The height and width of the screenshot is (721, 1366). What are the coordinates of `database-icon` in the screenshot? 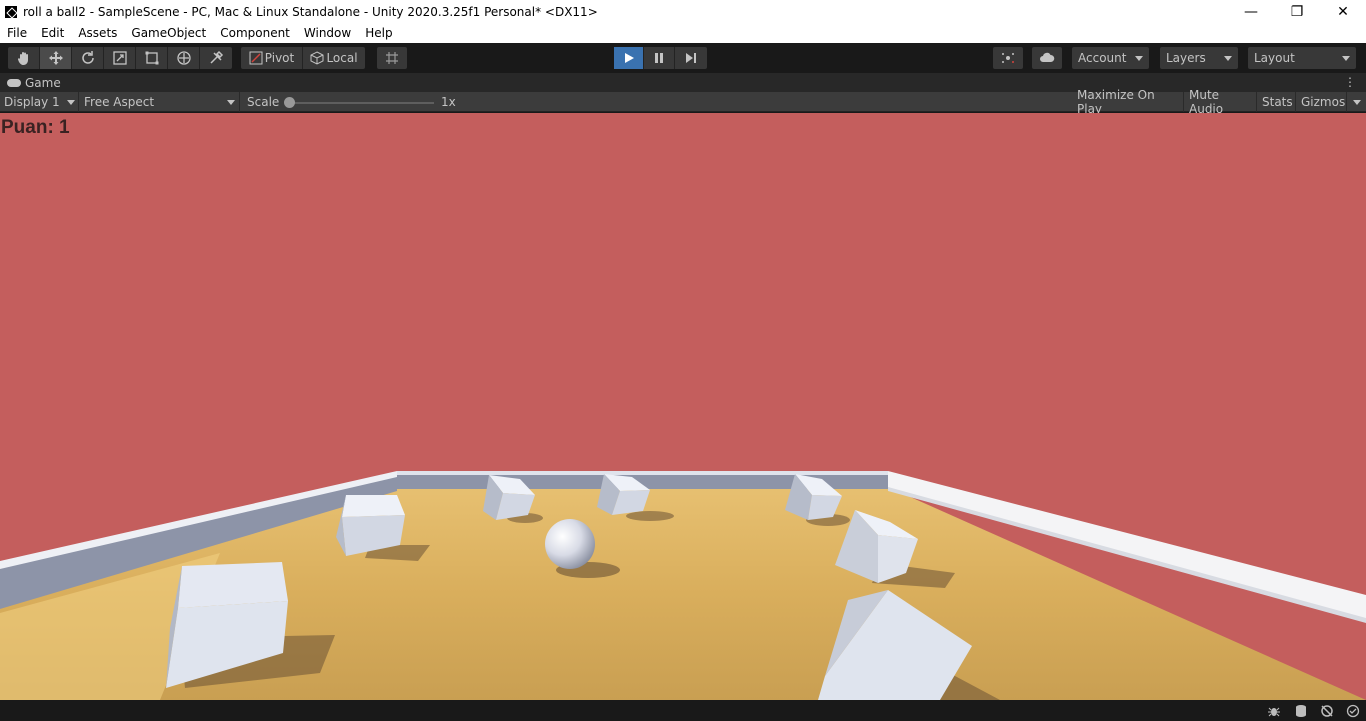 It's located at (1300, 710).